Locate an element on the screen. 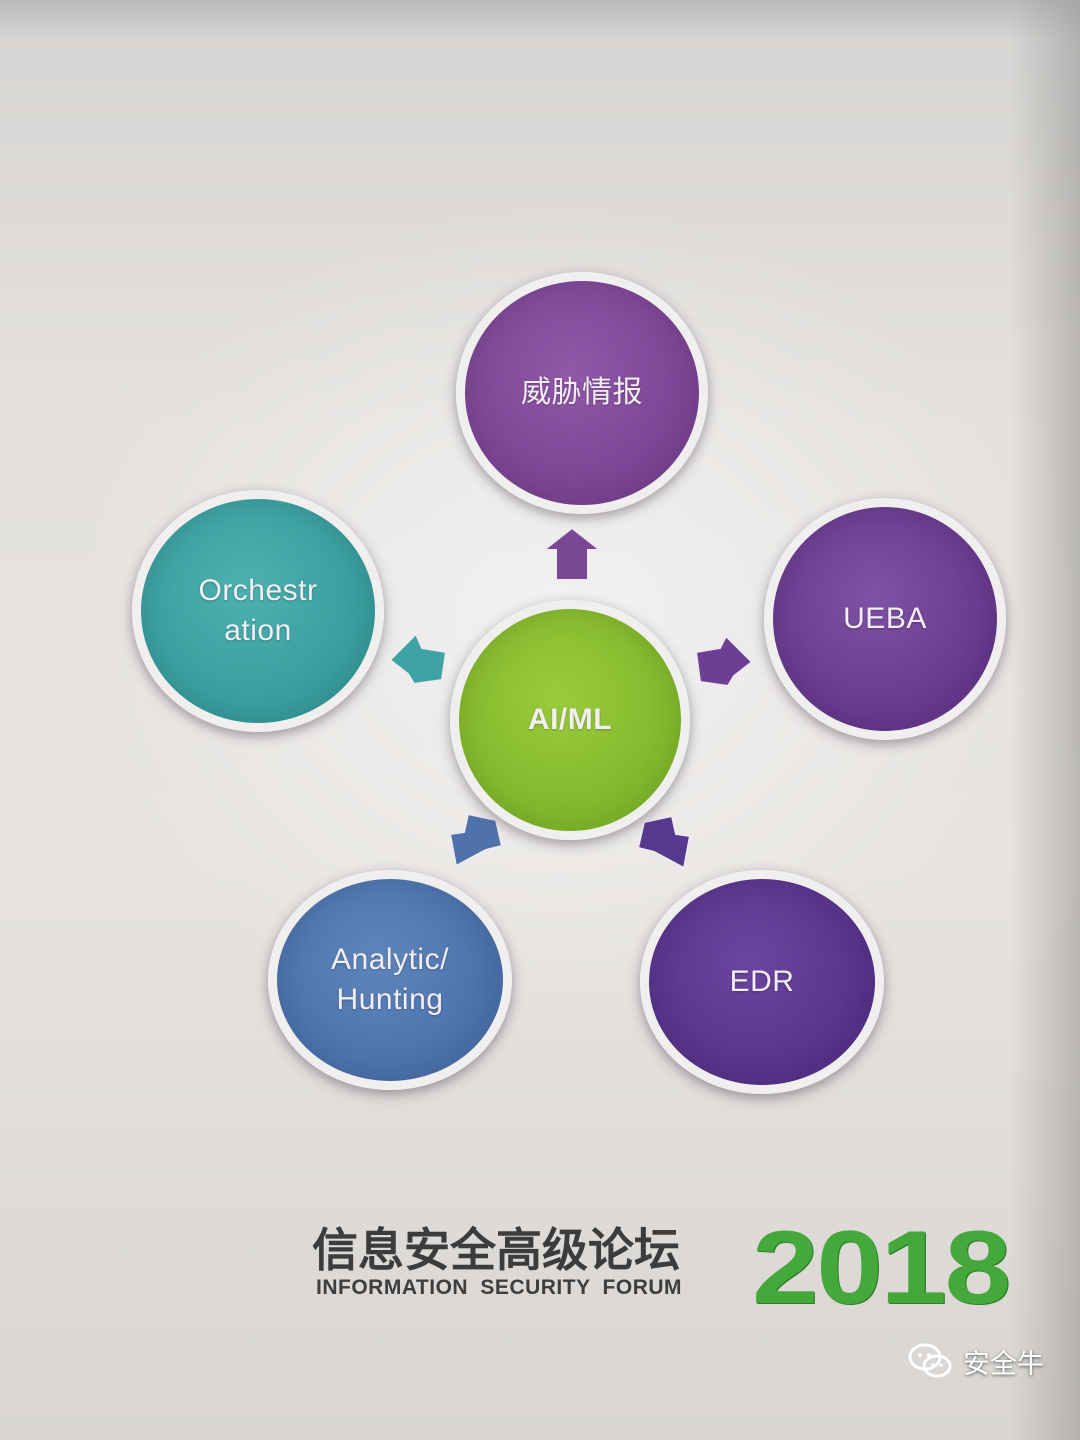  arrow-to-threat-intel is located at coordinates (572, 553).